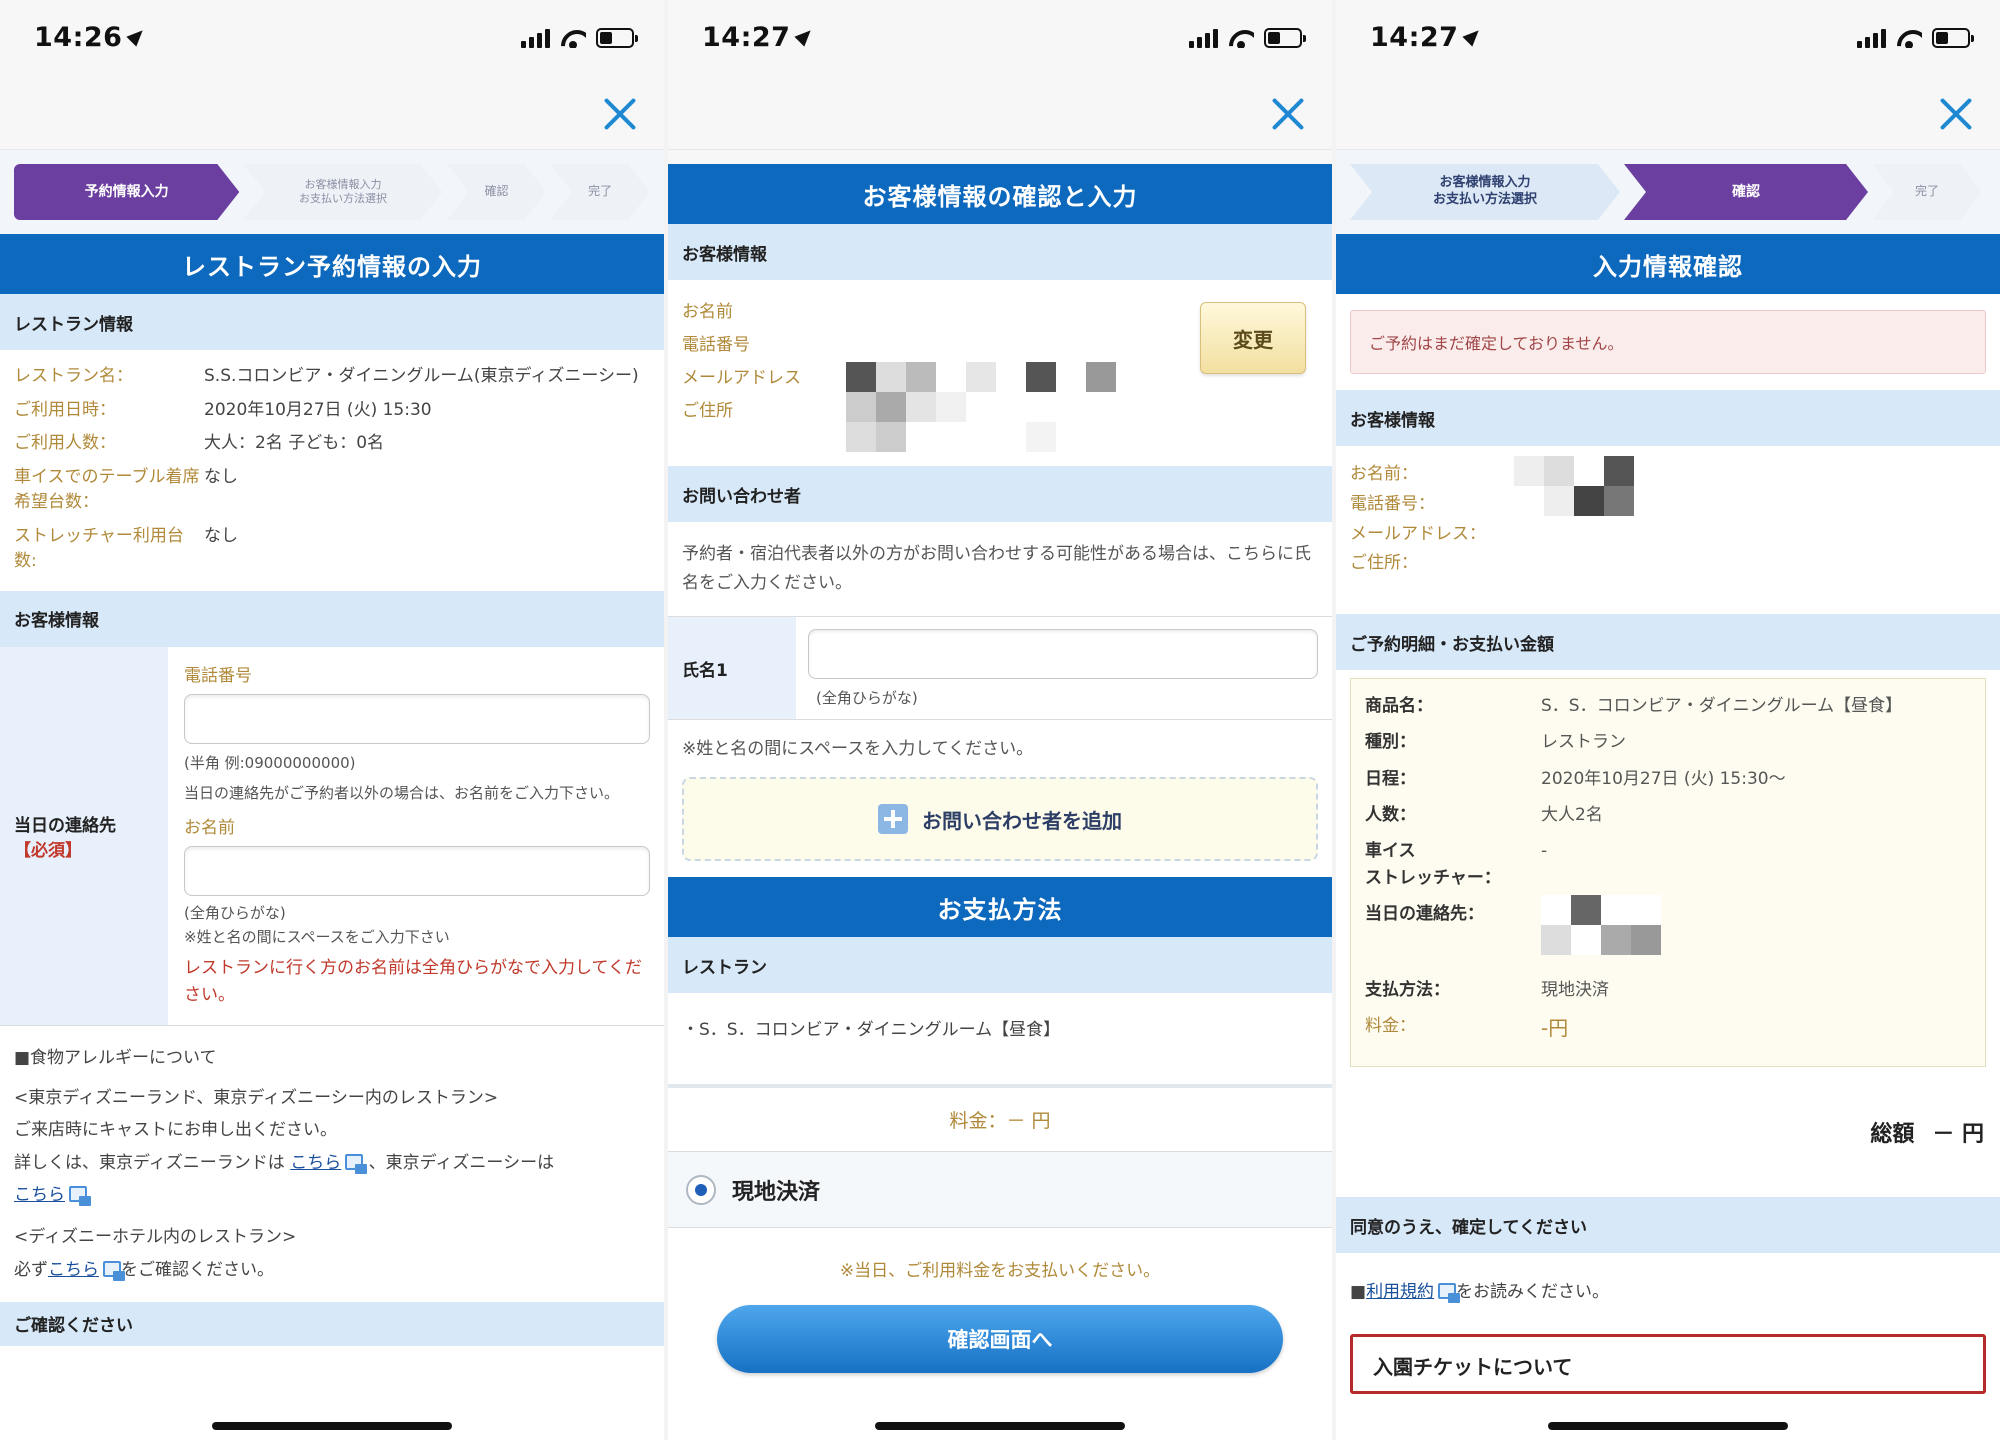 This screenshot has height=1440, width=2000. Describe the element at coordinates (1407, 990) in the screenshot. I see `summary-label: 支払方法：` at that location.